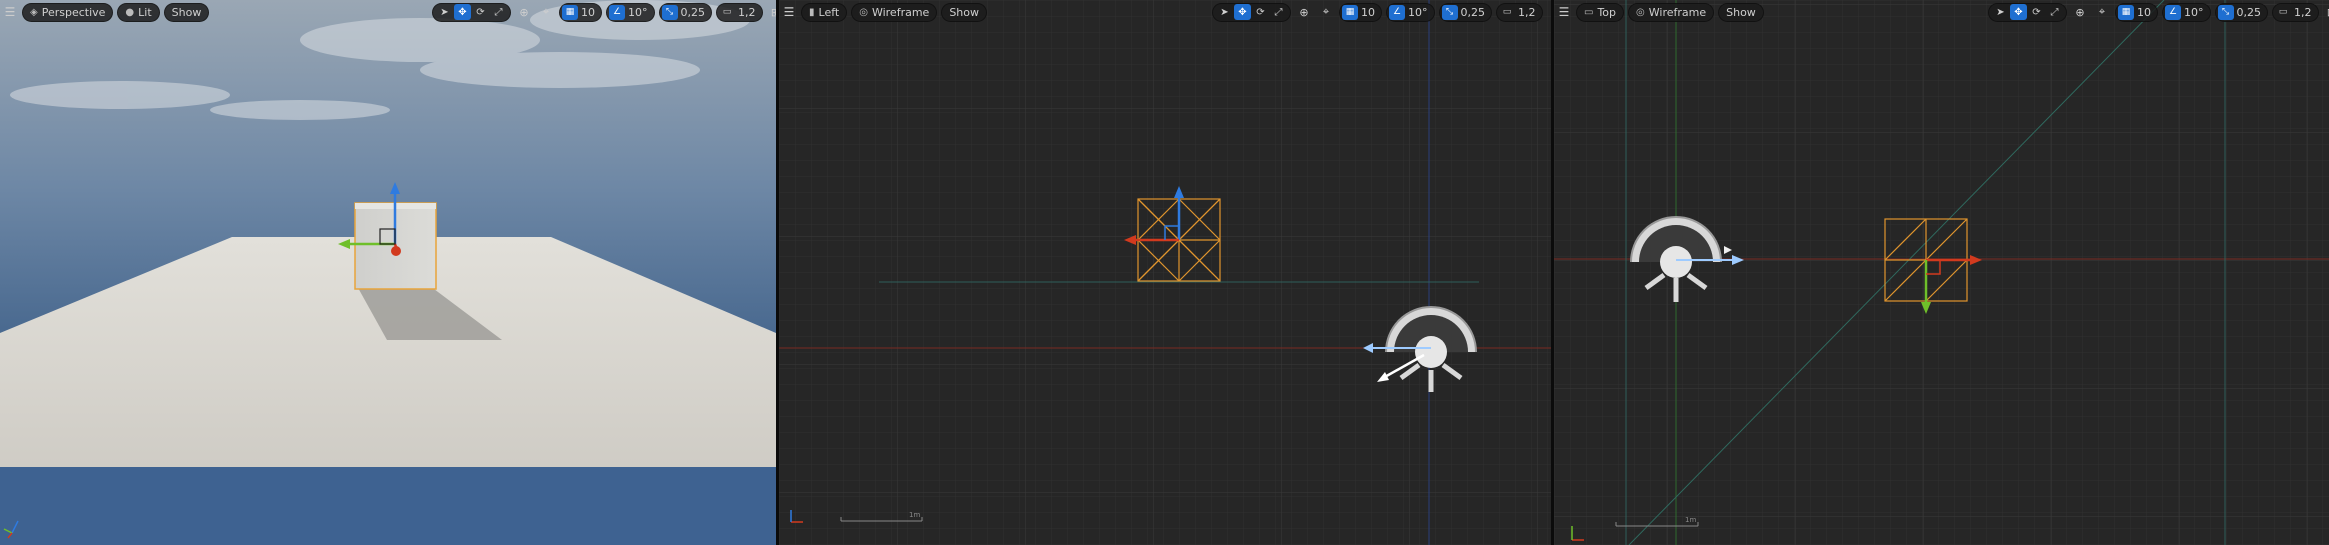 Image resolution: width=2329 pixels, height=545 pixels. I want to click on view-mode-label: Perspective, so click(73, 12).